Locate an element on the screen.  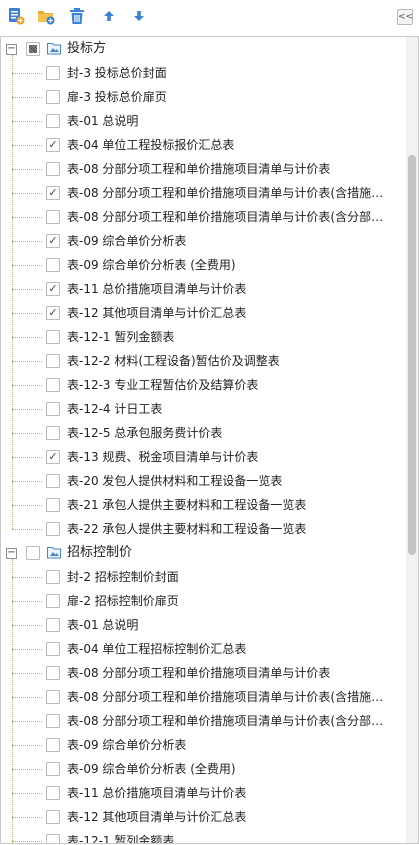
add-folder-button is located at coordinates (46, 16).